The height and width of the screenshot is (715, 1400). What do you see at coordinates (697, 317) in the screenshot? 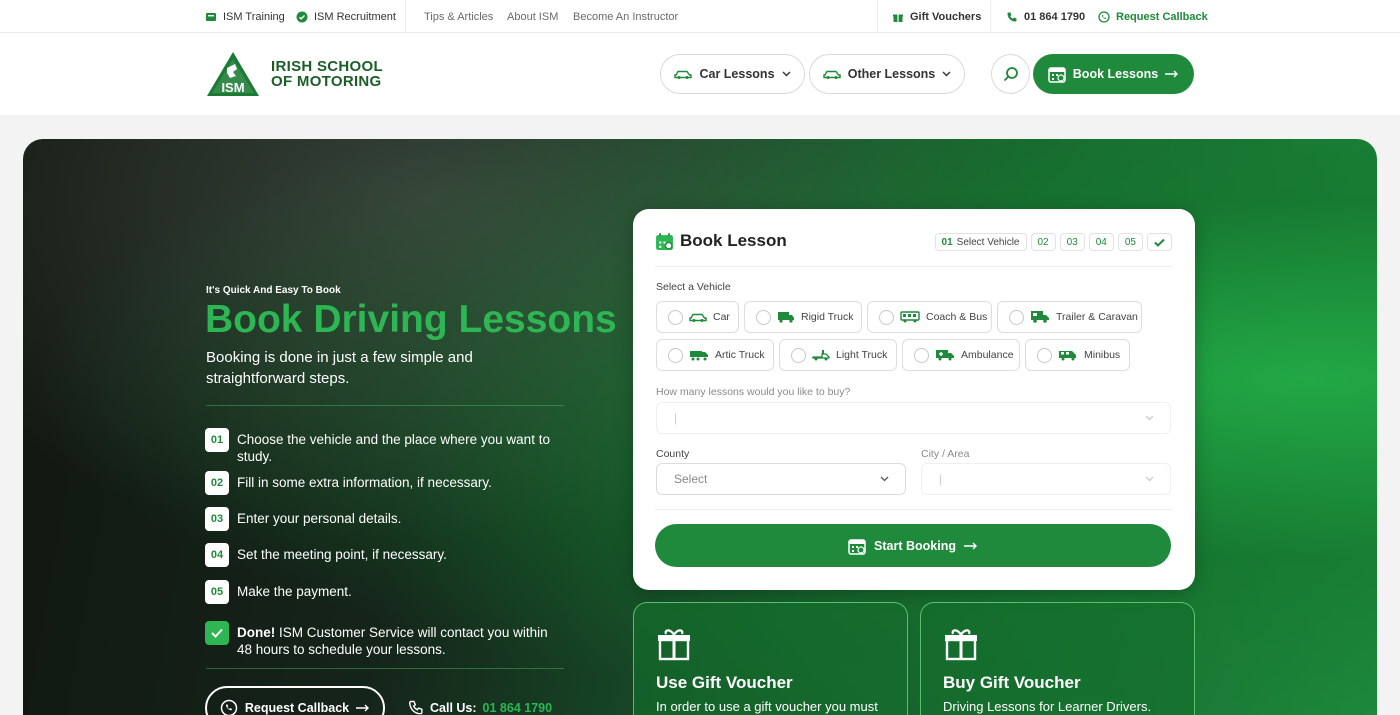
I see `vehicle-option-car: Car` at bounding box center [697, 317].